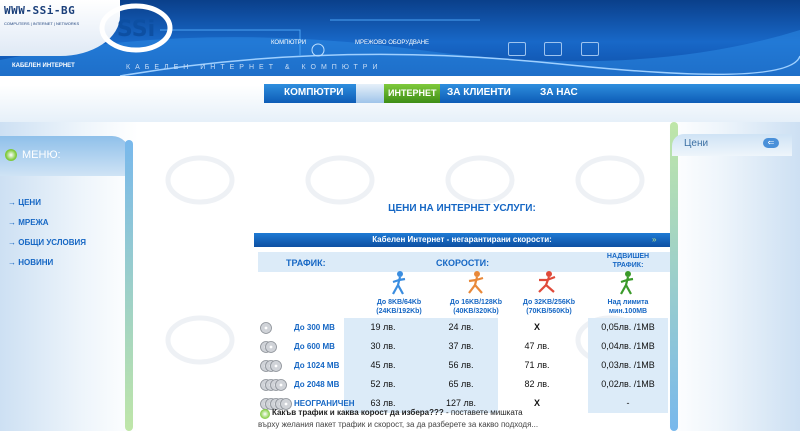 This screenshot has width=800, height=431. I want to click on sidebar-item-news: → НОВИНИ, so click(30, 262).